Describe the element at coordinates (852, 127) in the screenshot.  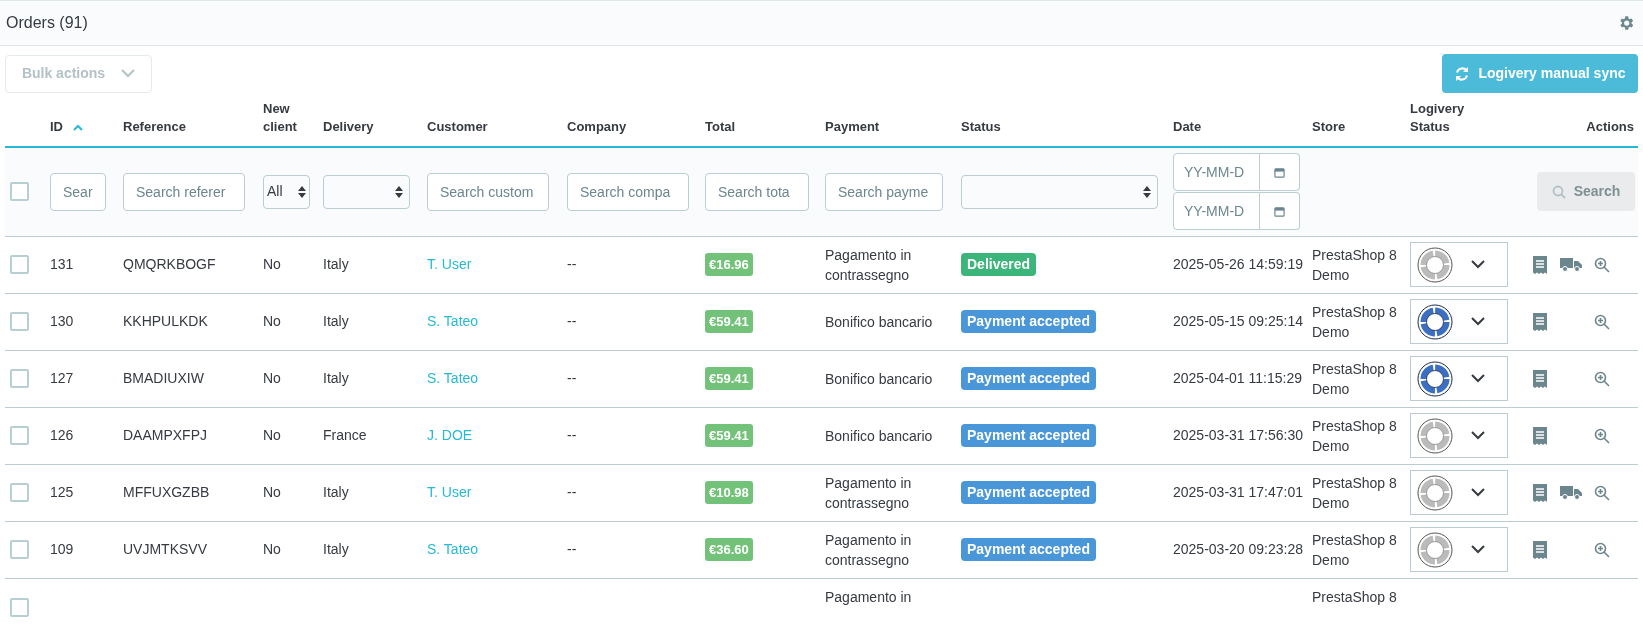
I see `column-header: Payment` at that location.